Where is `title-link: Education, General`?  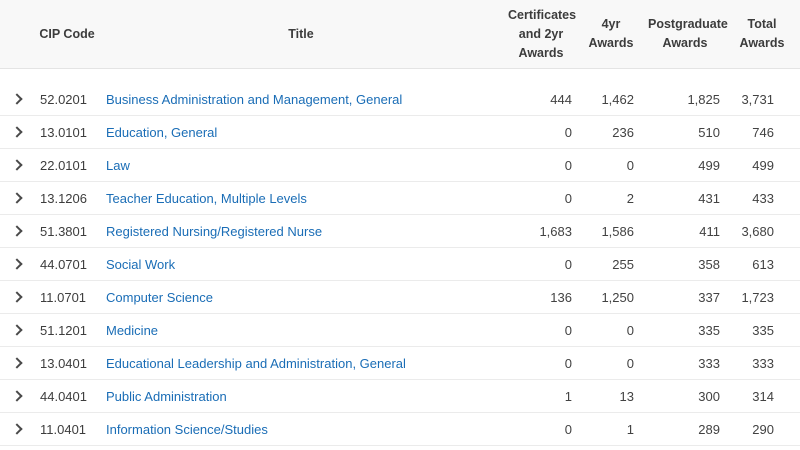 title-link: Education, General is located at coordinates (161, 132).